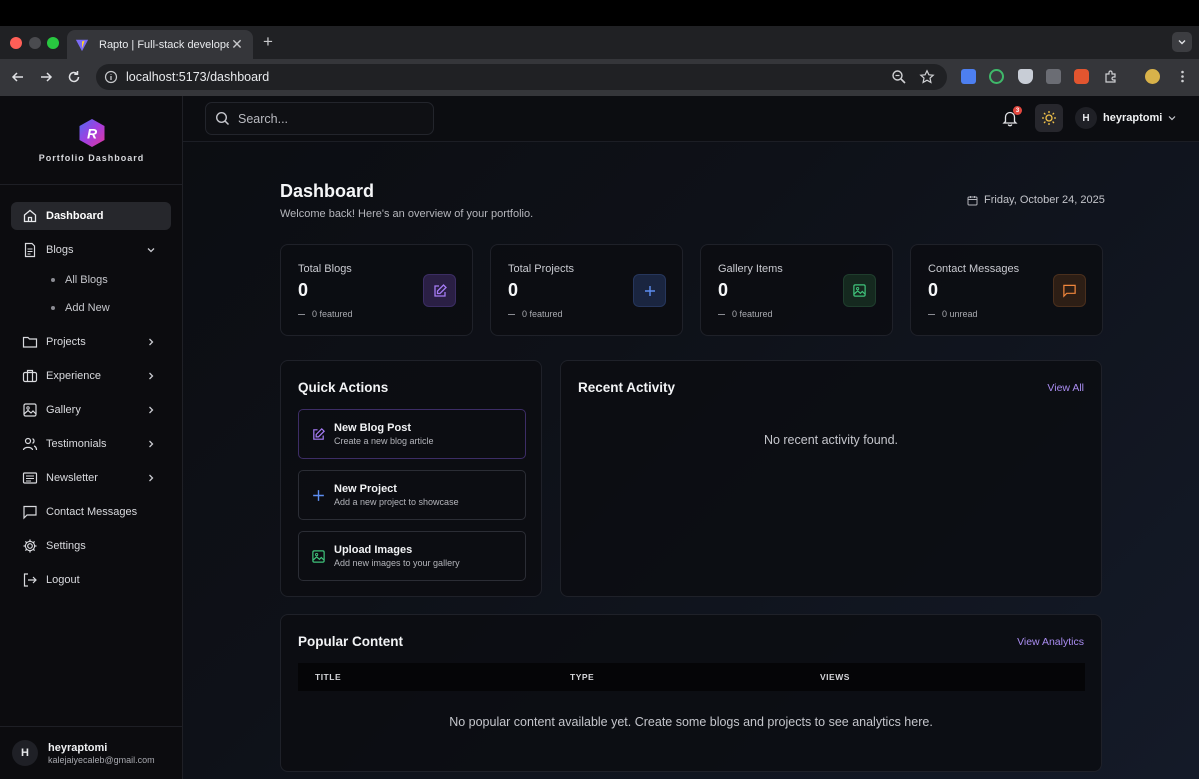  I want to click on extension-grammar-icon, so click(996, 76).